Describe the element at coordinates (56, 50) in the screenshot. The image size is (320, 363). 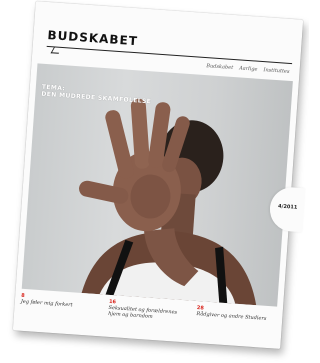
I see `speech-bubble-notch-icon` at that location.